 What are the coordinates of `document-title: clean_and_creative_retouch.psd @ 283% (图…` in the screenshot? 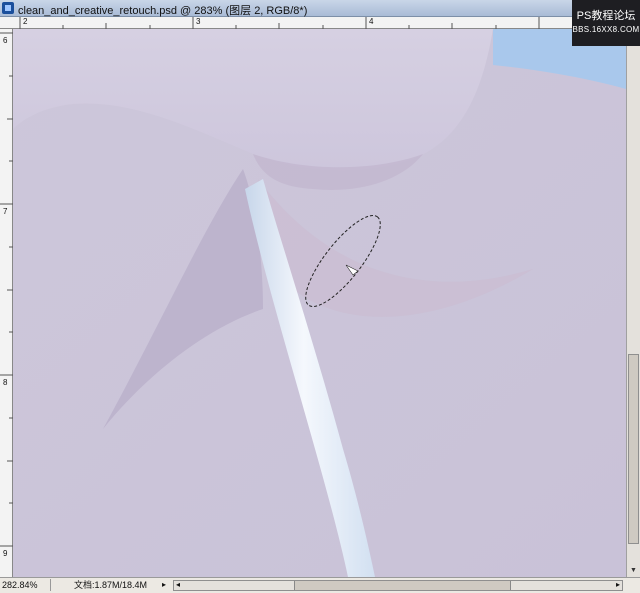 It's located at (163, 11).